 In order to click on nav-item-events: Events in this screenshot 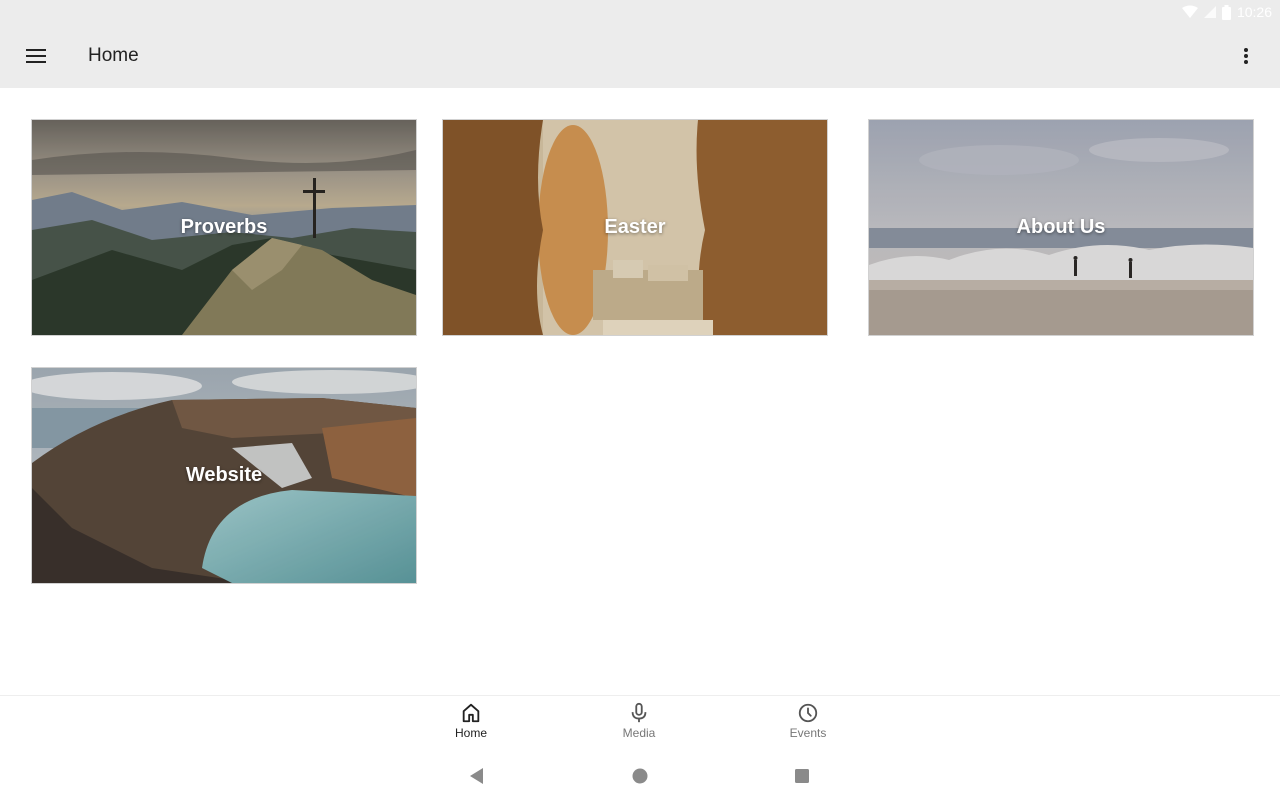, I will do `click(808, 726)`.